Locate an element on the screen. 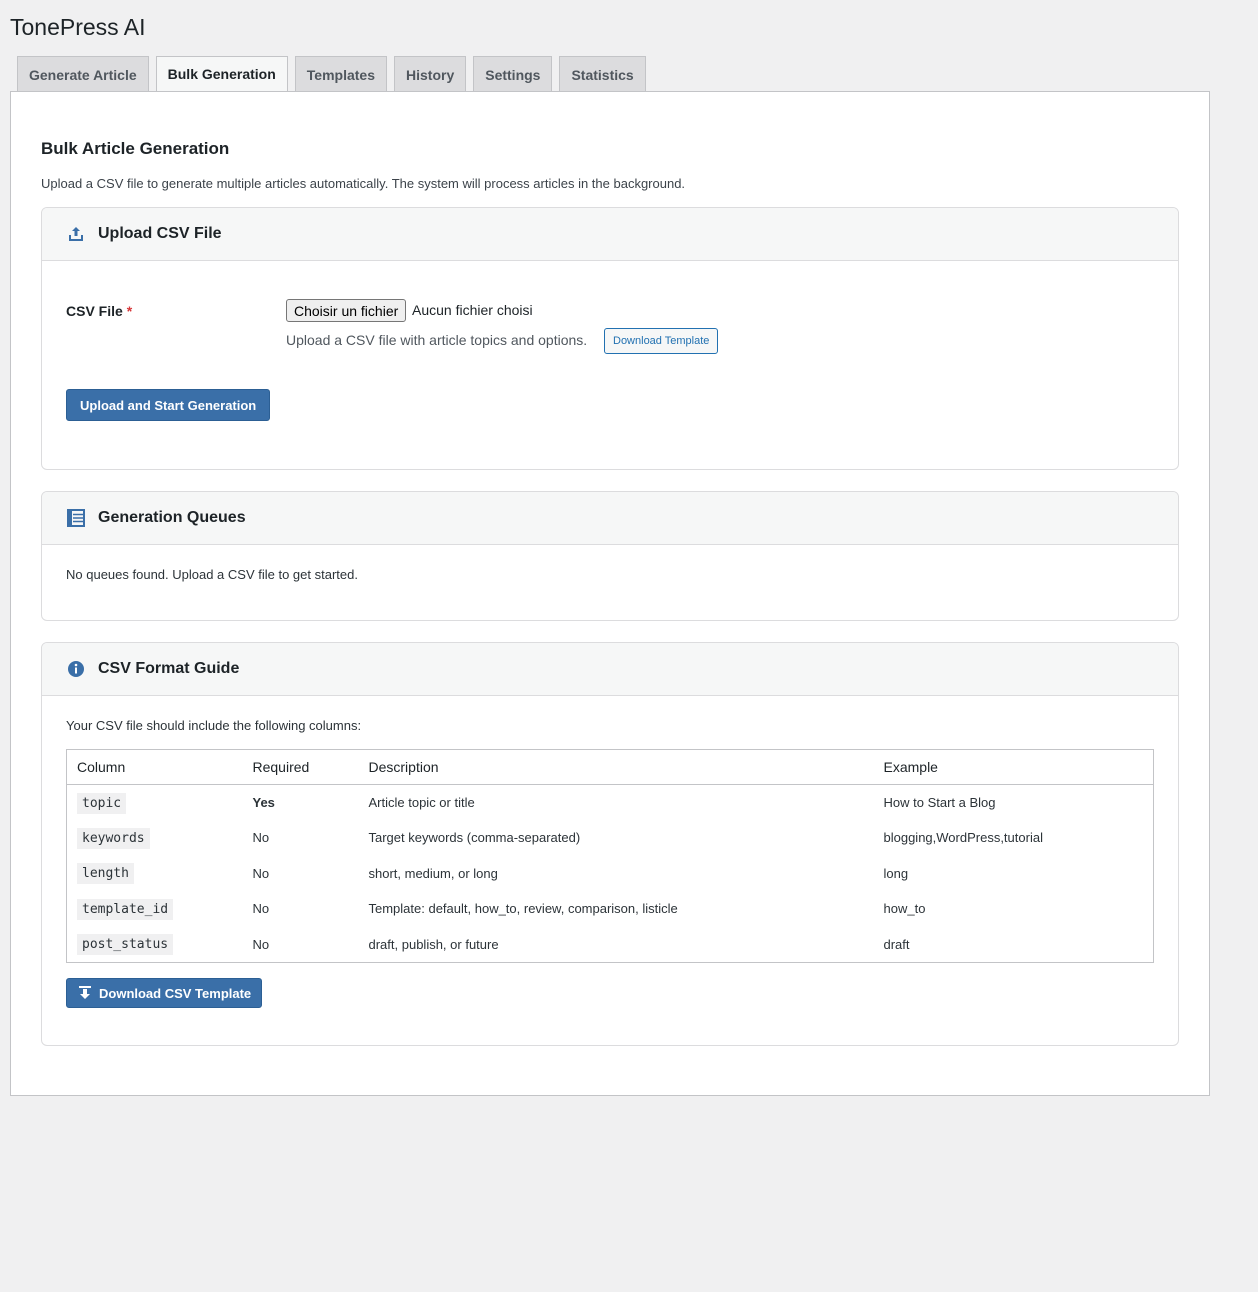 This screenshot has height=1292, width=1258. description-value: Target keywords (comma-separated) is located at coordinates (474, 838).